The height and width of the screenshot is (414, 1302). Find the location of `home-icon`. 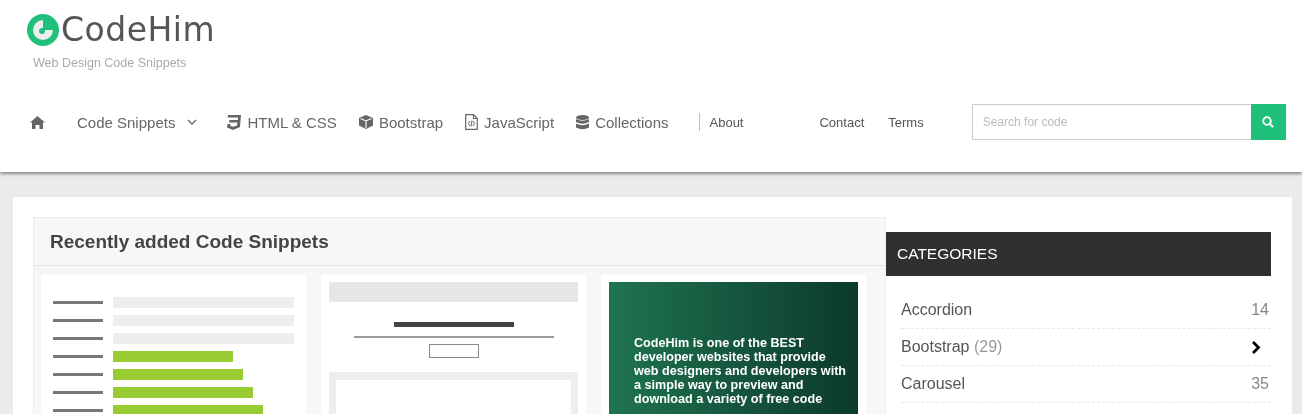

home-icon is located at coordinates (37, 122).